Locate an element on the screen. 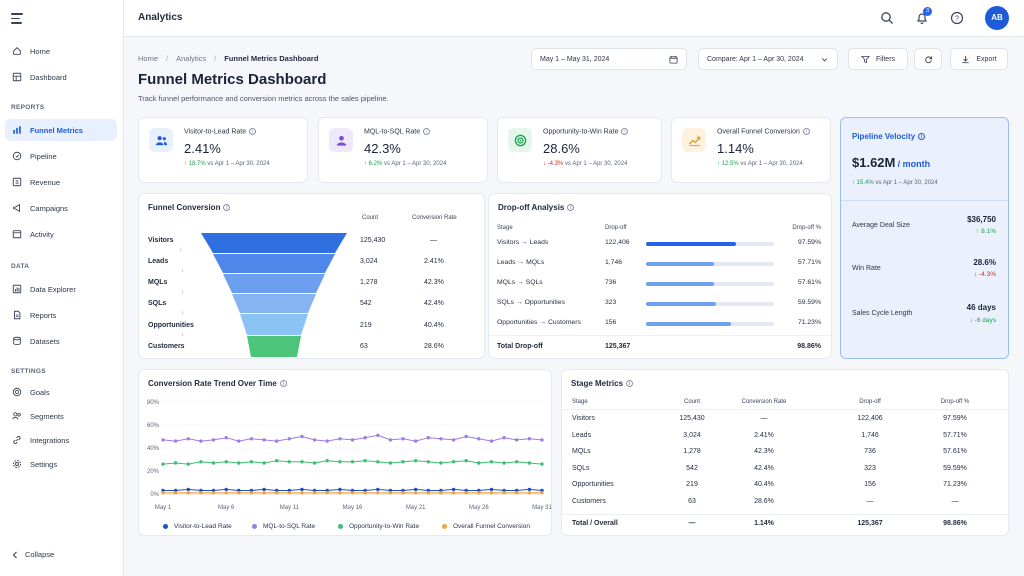 The height and width of the screenshot is (576, 1024). sidebar-item-label: Revenue is located at coordinates (45, 182).